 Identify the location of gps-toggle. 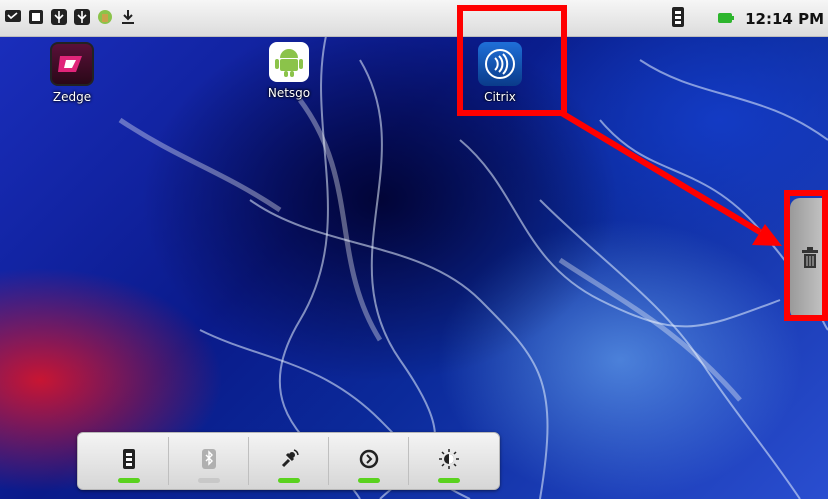
(289, 461).